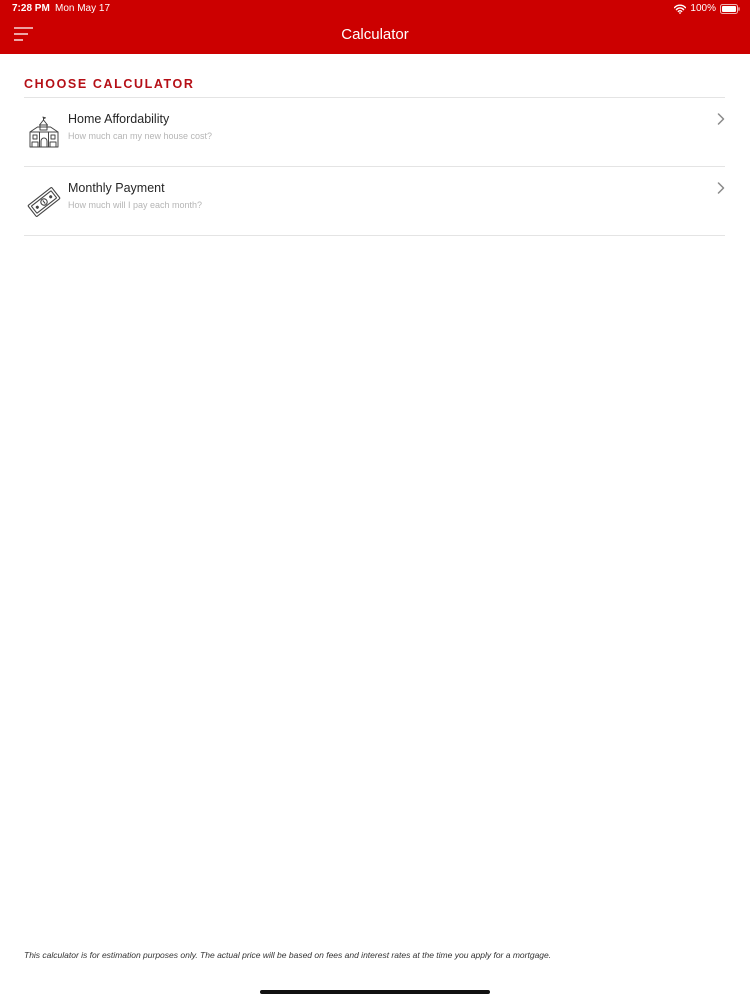  Describe the element at coordinates (135, 205) in the screenshot. I see `calculator-subtitle: How much will I pay each month?` at that location.